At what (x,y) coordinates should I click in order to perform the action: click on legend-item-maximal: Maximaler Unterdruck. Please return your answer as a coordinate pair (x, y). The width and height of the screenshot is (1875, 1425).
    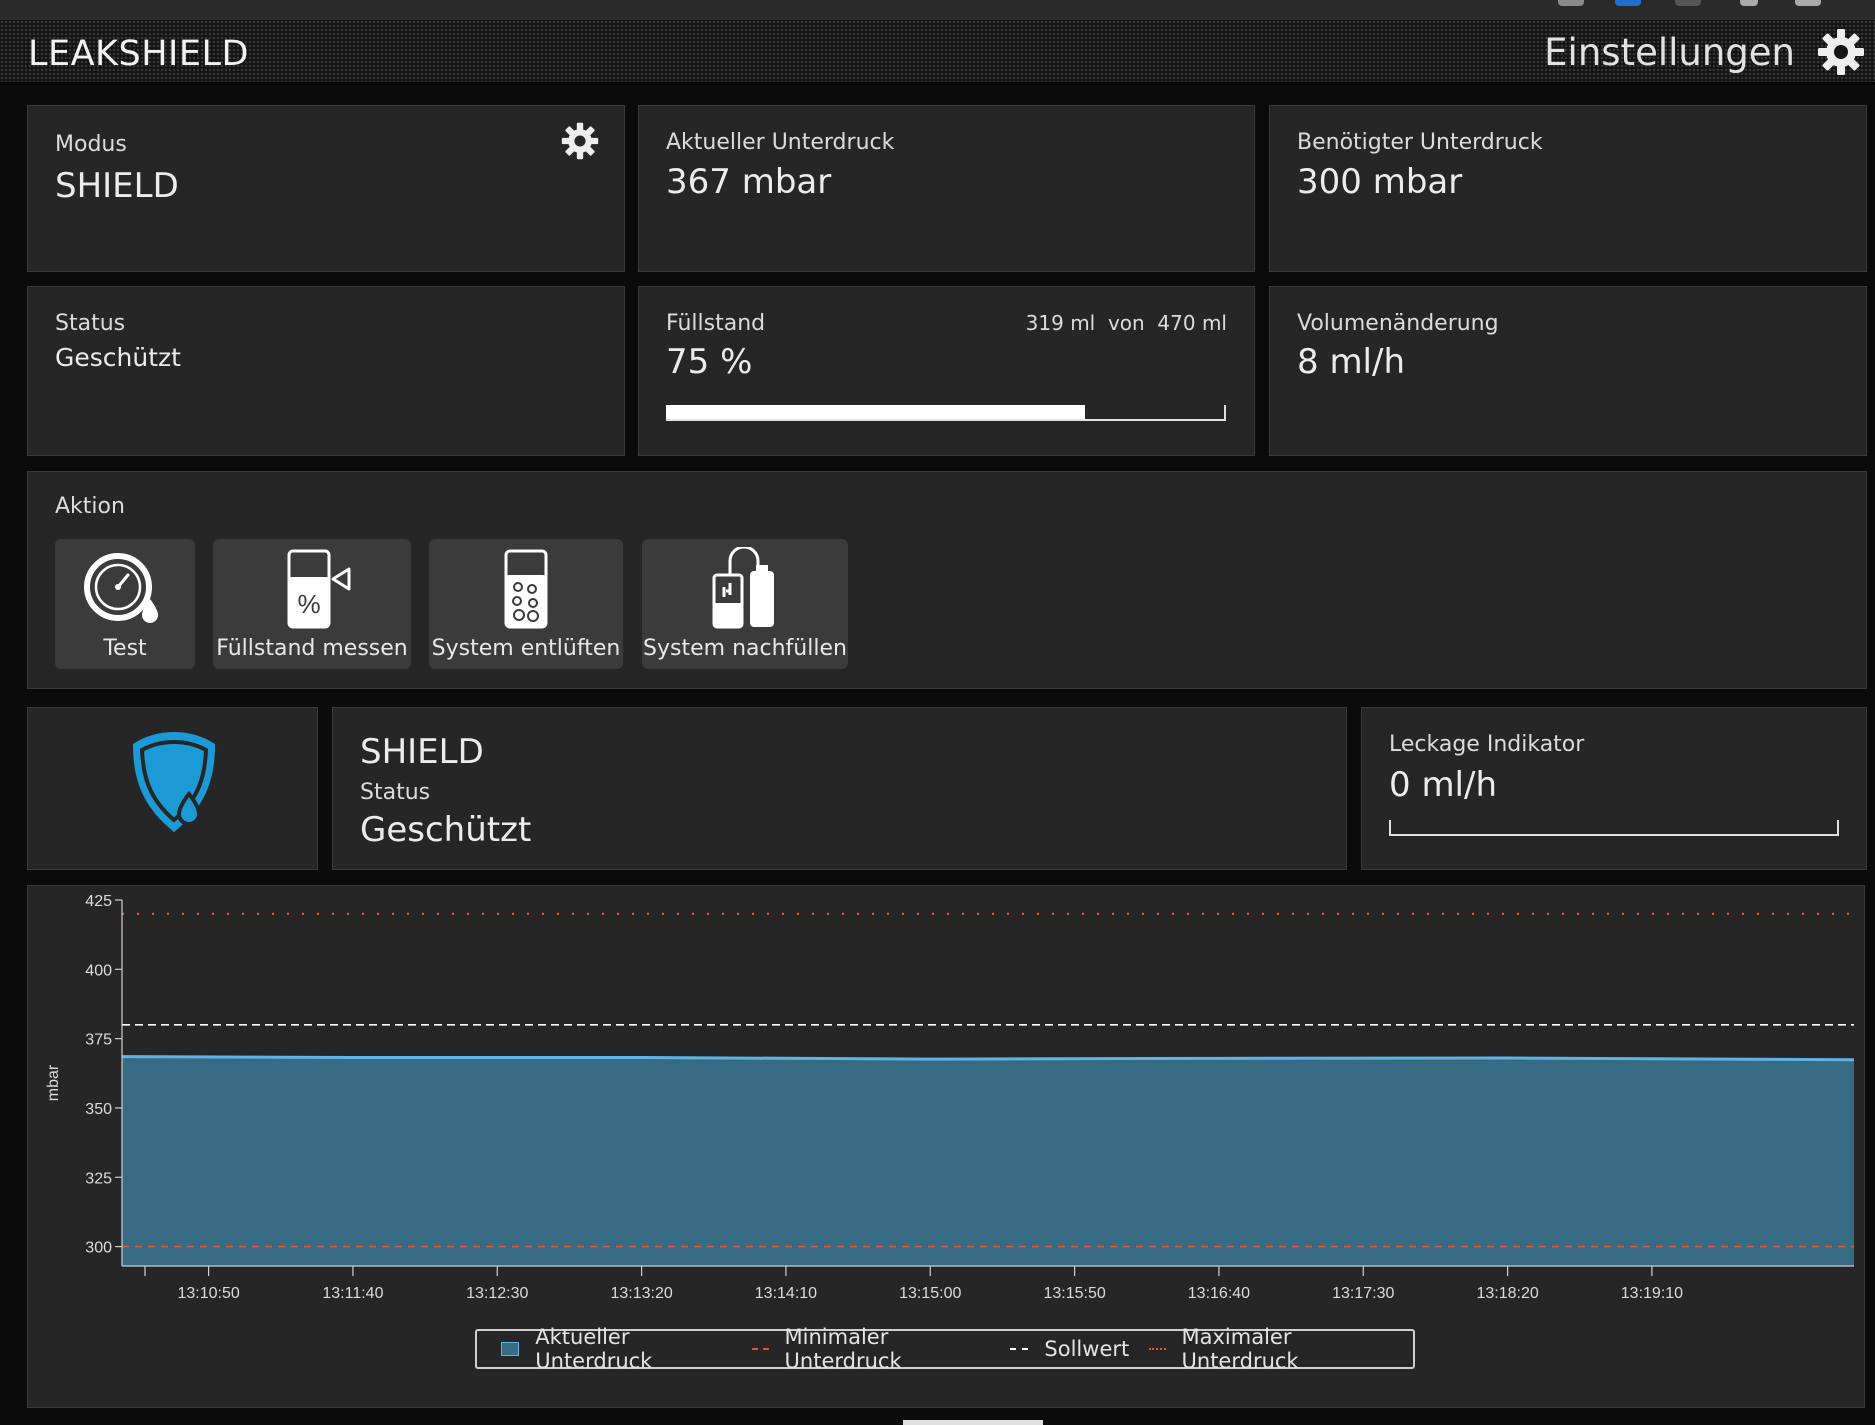
    Looking at the image, I should click on (1271, 1349).